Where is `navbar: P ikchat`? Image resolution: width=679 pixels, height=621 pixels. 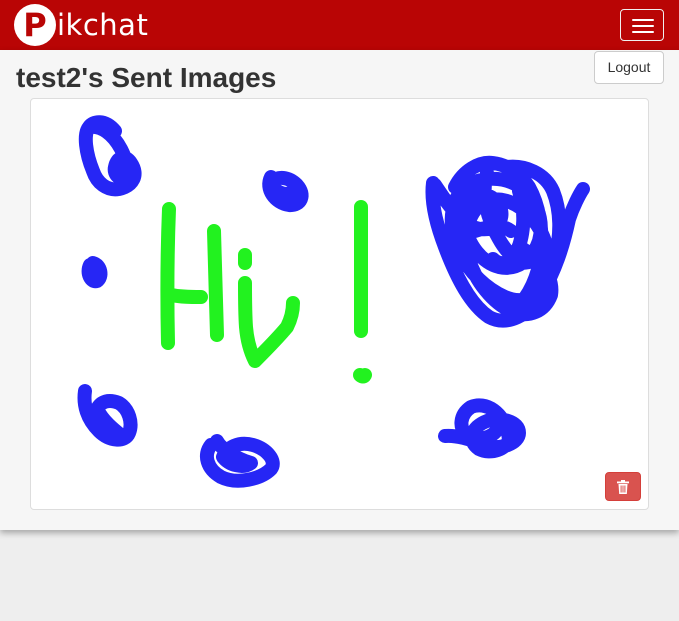 navbar: P ikchat is located at coordinates (339, 25).